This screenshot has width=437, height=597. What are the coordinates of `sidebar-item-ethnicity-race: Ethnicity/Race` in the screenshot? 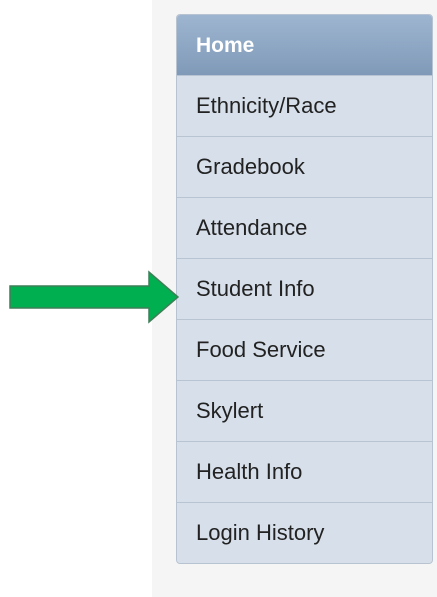 It's located at (304, 105).